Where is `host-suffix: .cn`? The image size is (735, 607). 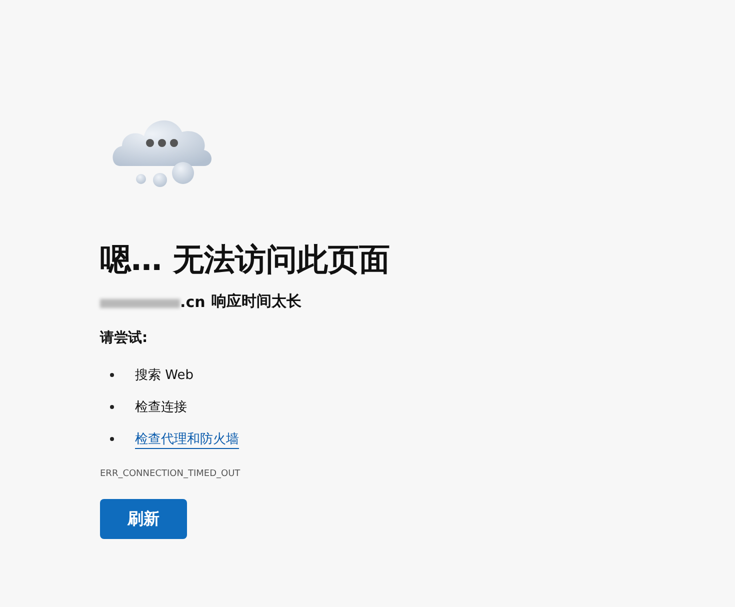 host-suffix: .cn is located at coordinates (193, 301).